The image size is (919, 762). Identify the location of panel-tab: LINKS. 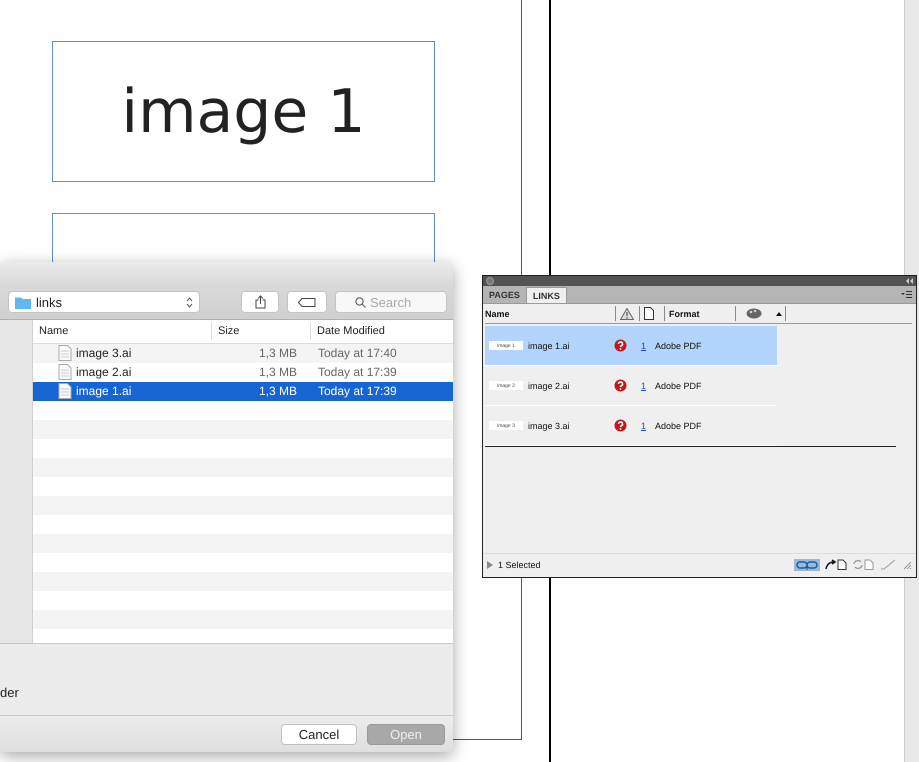
(546, 295).